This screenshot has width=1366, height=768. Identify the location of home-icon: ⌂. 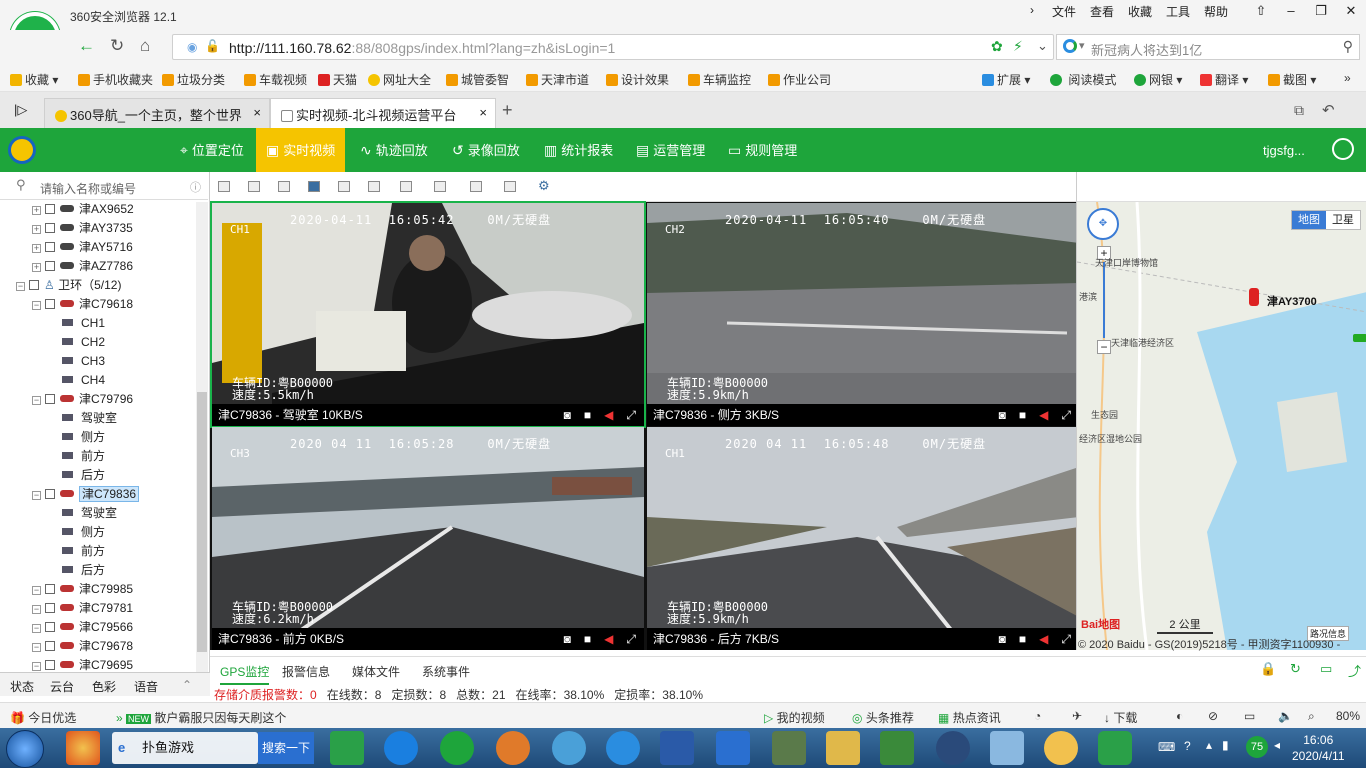
(145, 46).